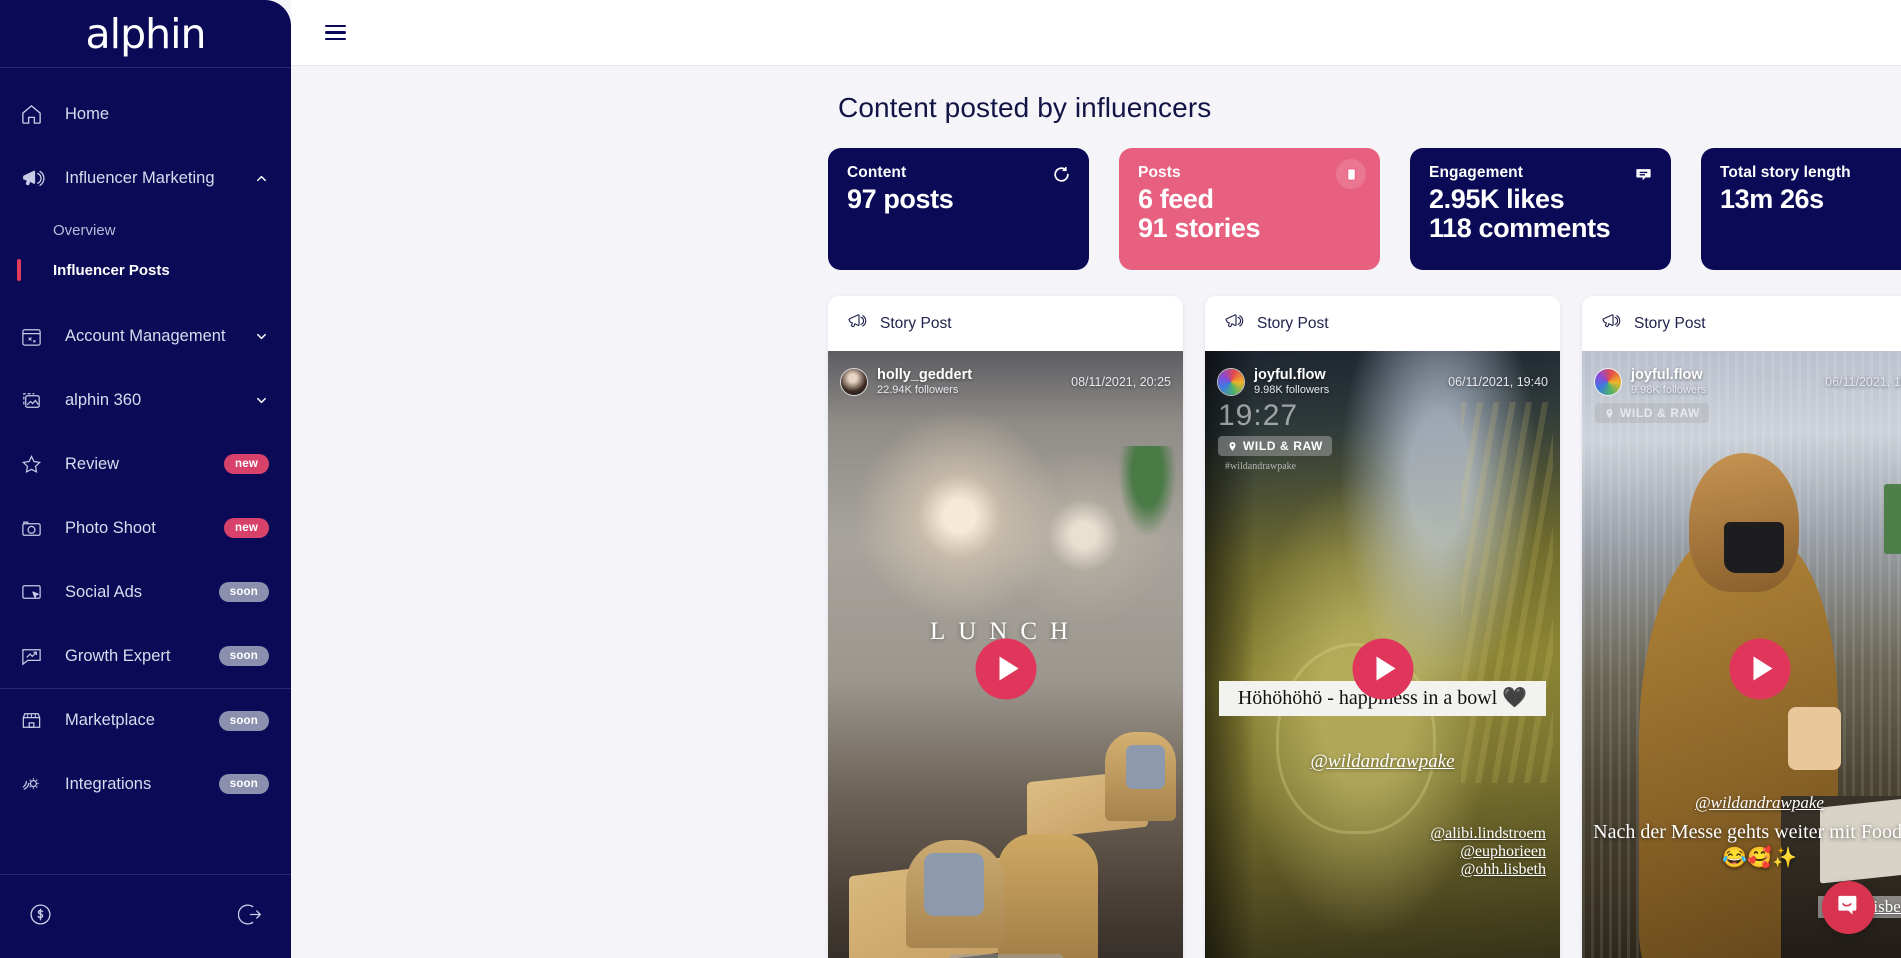 This screenshot has height=958, width=1901. I want to click on images-icon, so click(37, 400).